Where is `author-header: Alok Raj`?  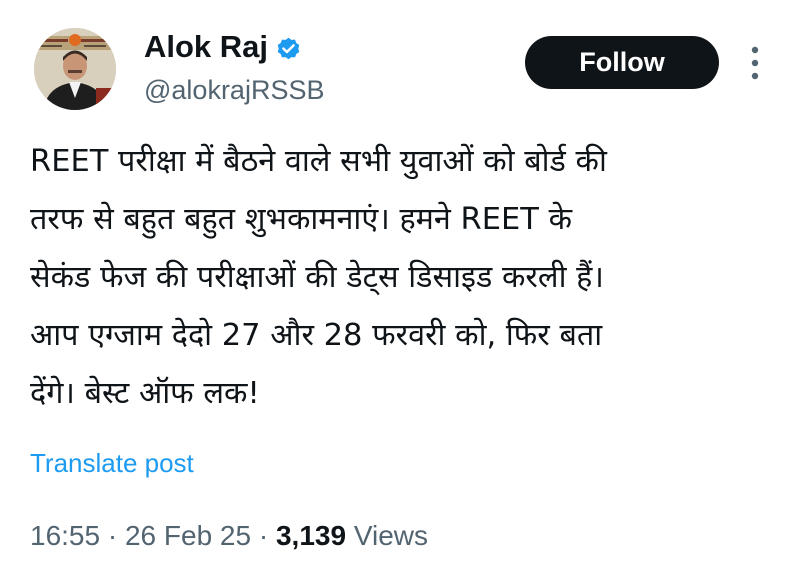
author-header: Alok Raj is located at coordinates (223, 47).